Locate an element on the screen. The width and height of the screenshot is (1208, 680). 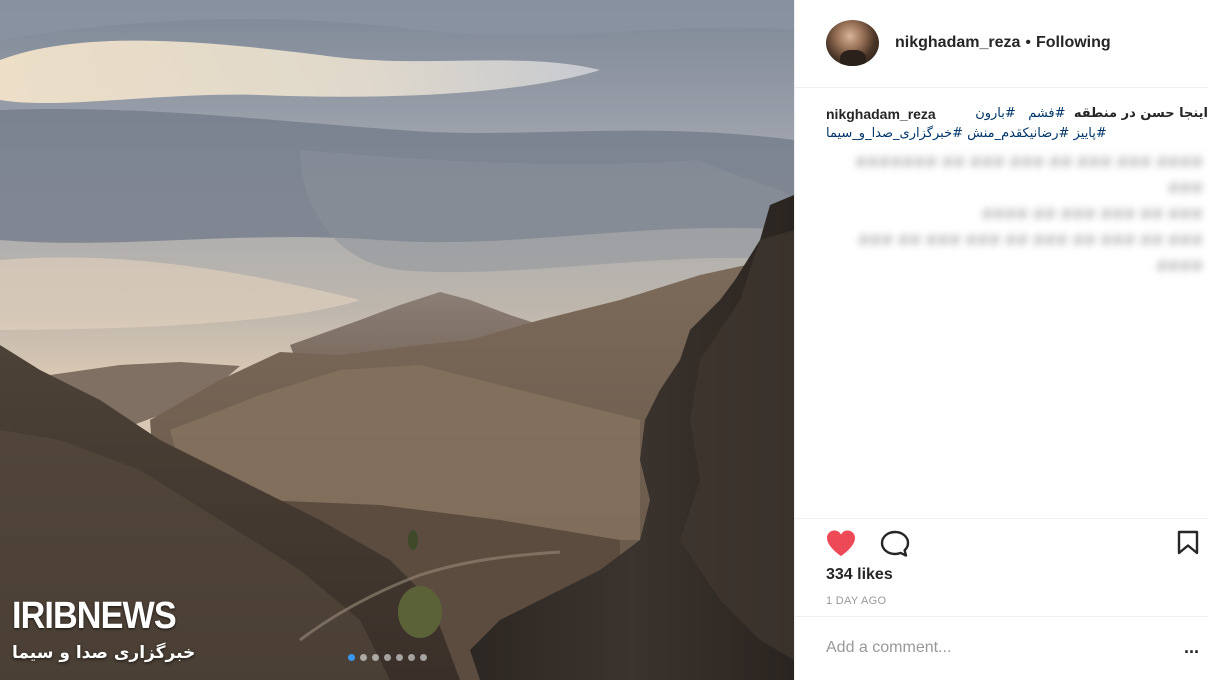
bookmark-icon is located at coordinates (1188, 542).